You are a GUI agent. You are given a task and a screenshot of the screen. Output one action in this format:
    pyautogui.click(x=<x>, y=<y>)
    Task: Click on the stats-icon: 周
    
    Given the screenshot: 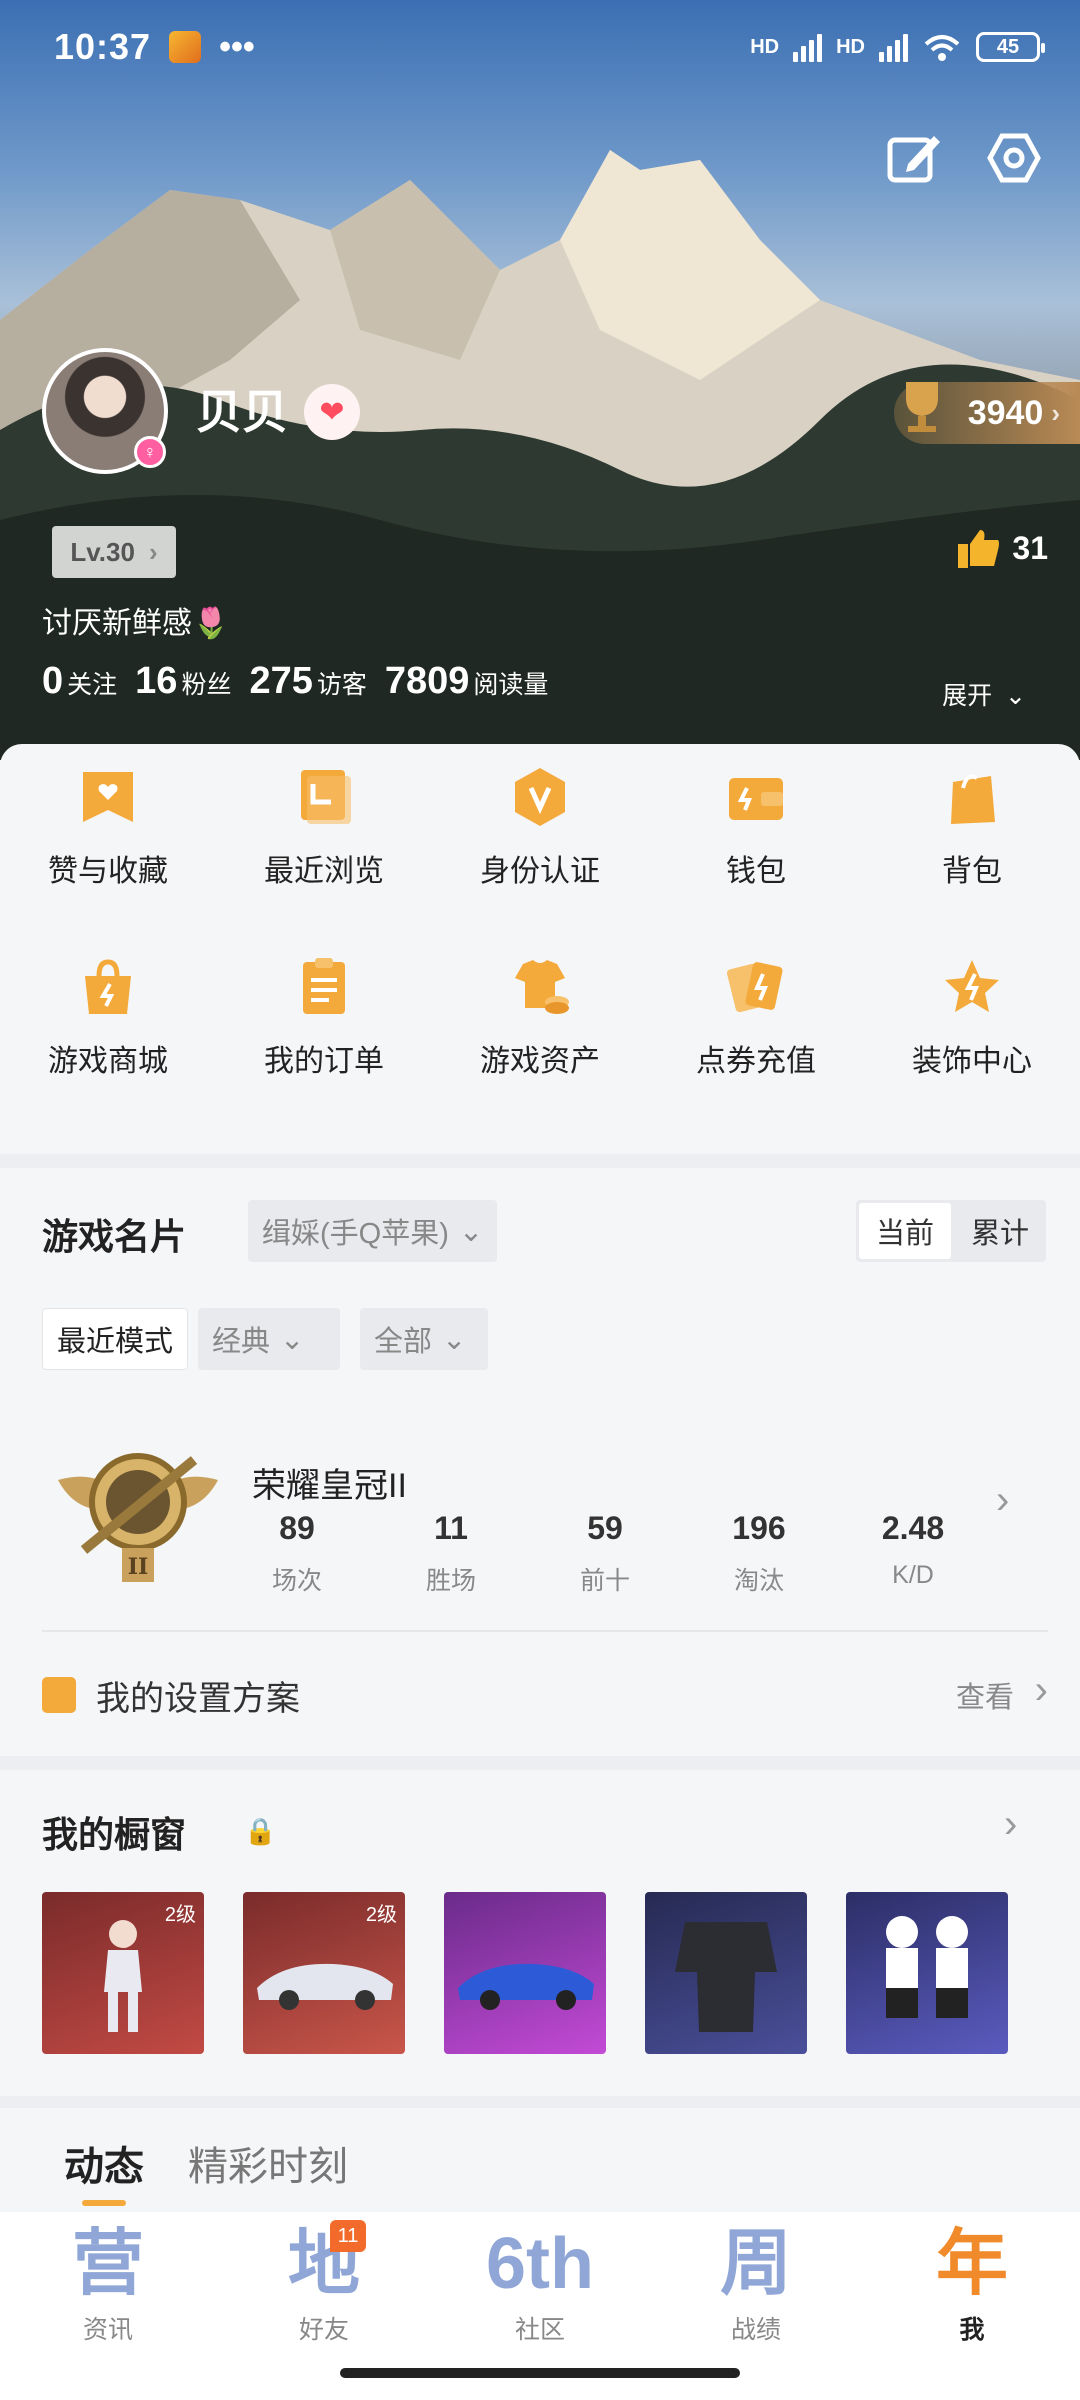 What is the action you would take?
    pyautogui.click(x=755, y=2264)
    